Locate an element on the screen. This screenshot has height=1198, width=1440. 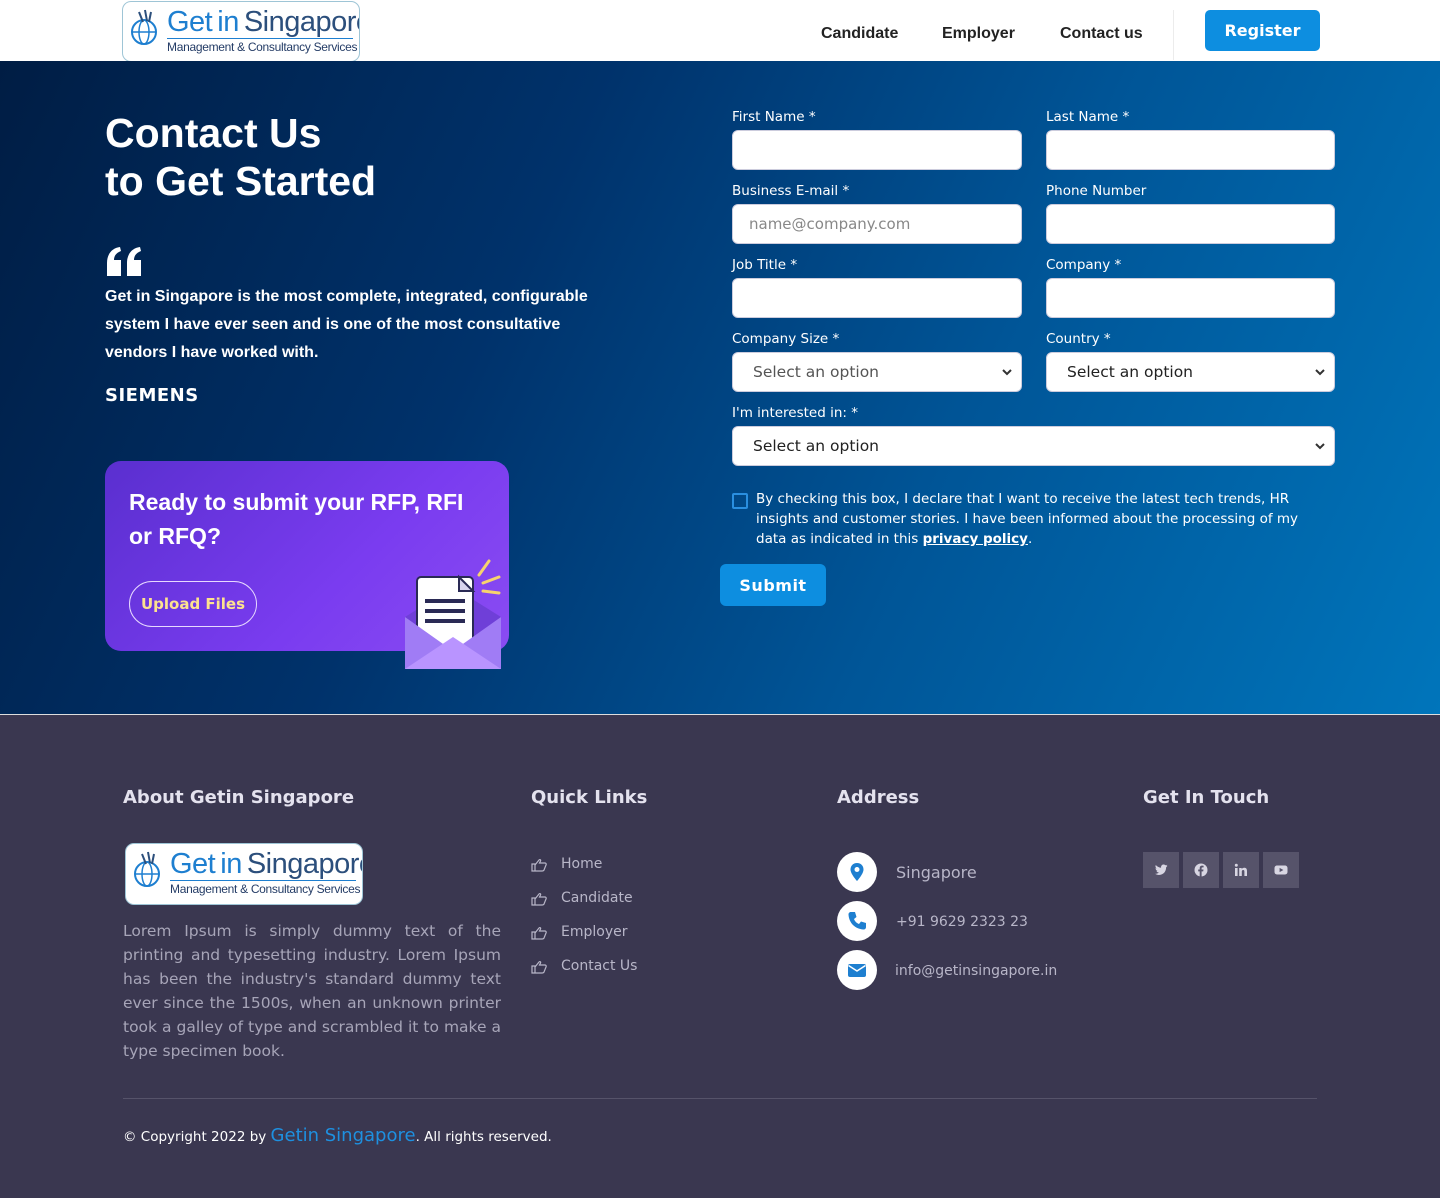
email-input: name@company.com is located at coordinates (877, 224).